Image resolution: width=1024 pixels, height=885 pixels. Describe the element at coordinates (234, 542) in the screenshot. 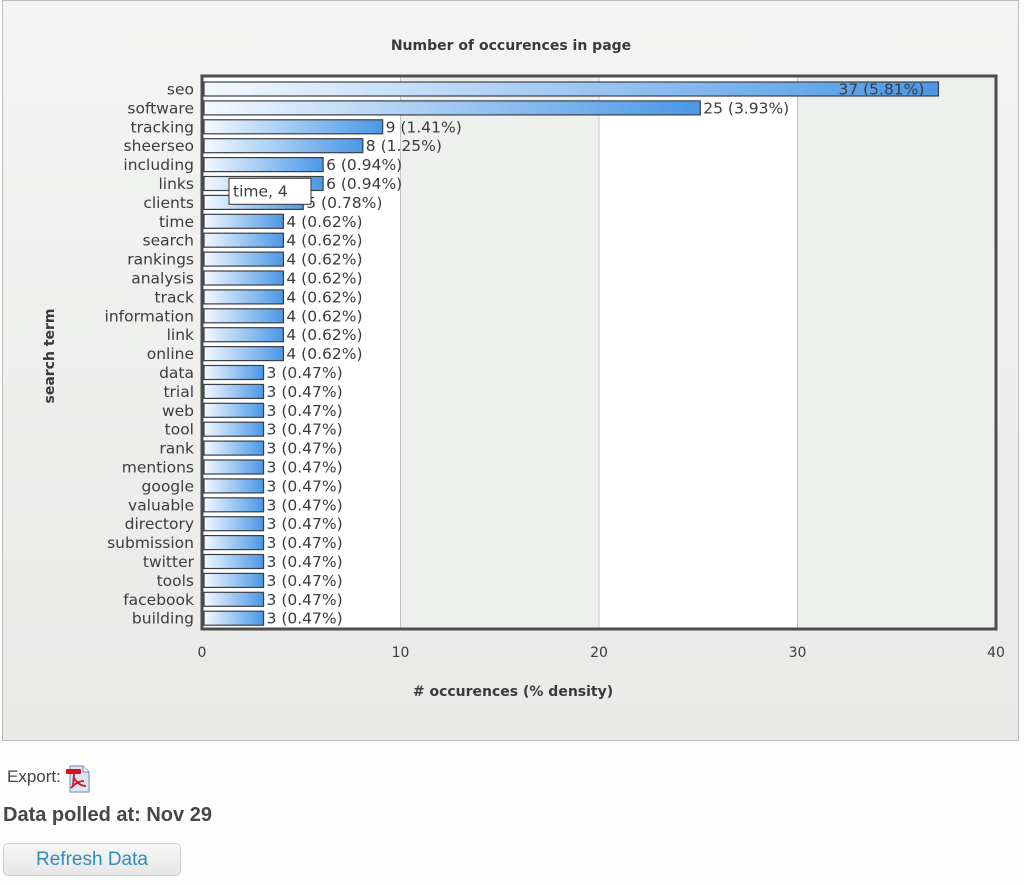

I see `bar-submission` at that location.